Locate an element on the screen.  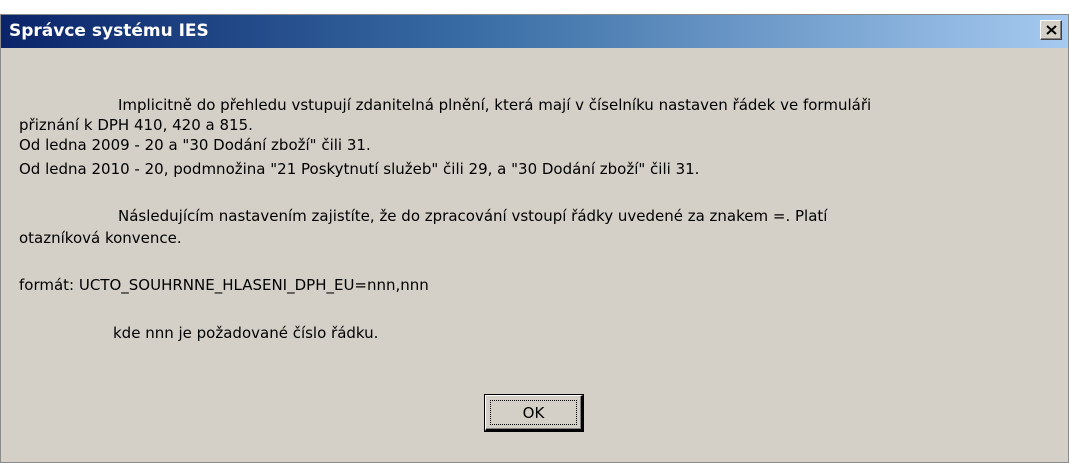
close-button is located at coordinates (1051, 30).